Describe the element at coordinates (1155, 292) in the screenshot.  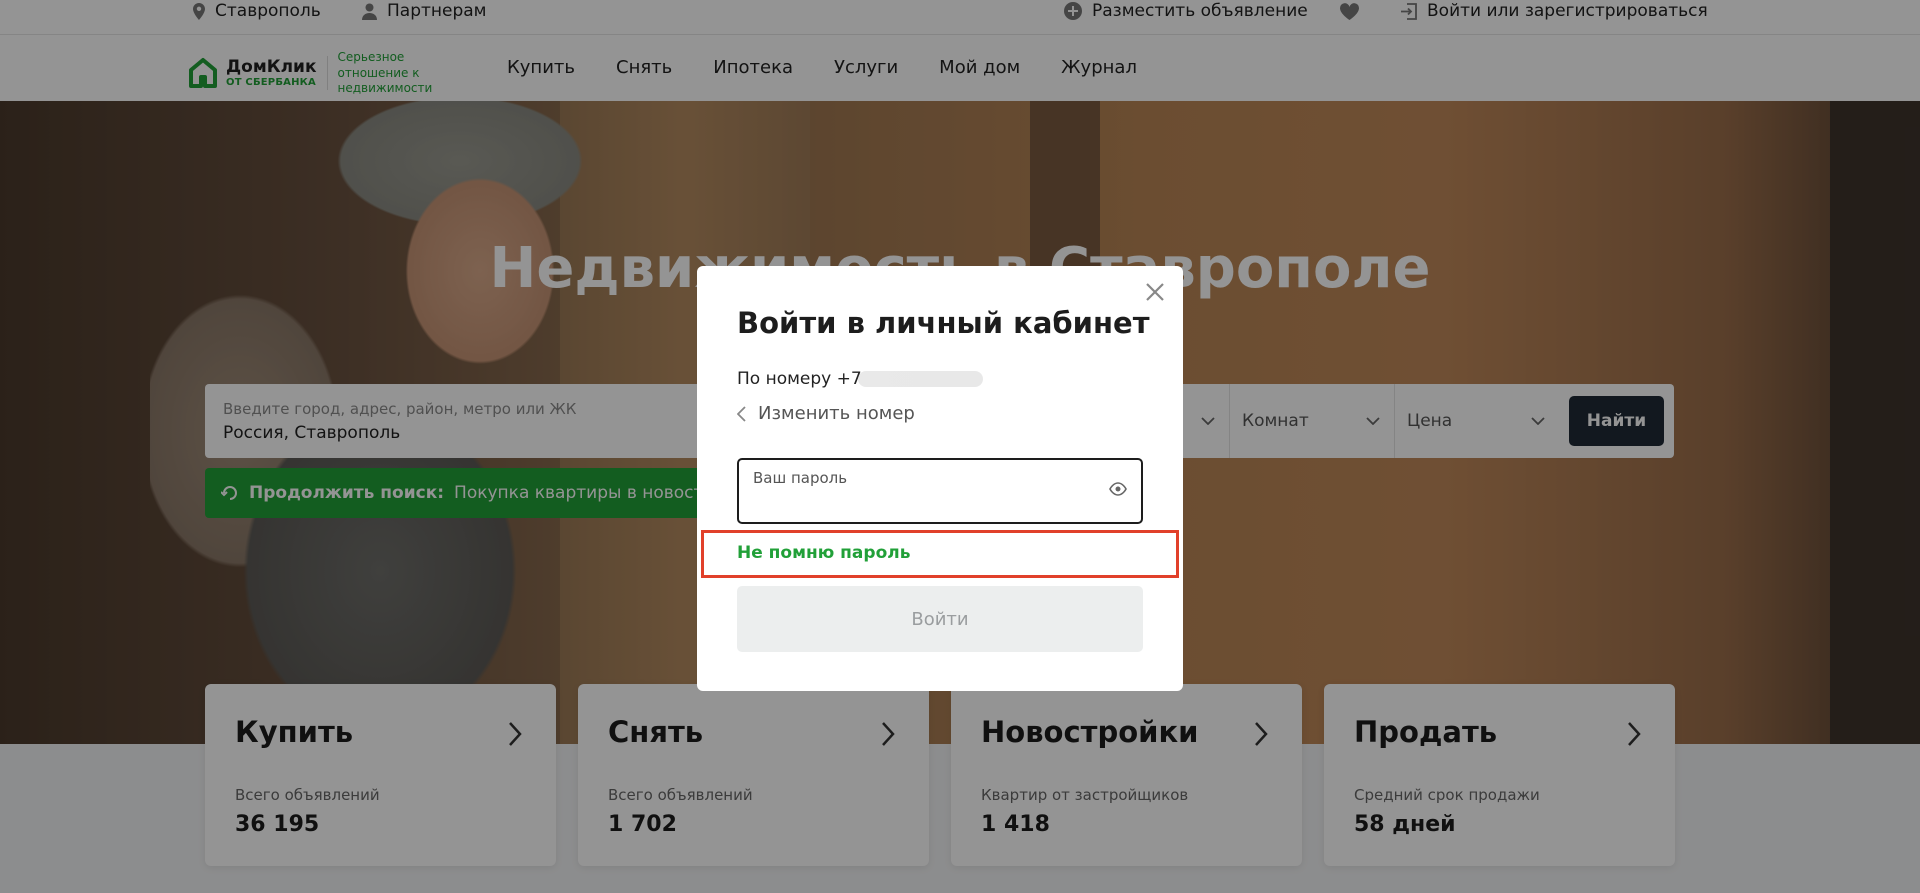
I see `close-icon` at that location.